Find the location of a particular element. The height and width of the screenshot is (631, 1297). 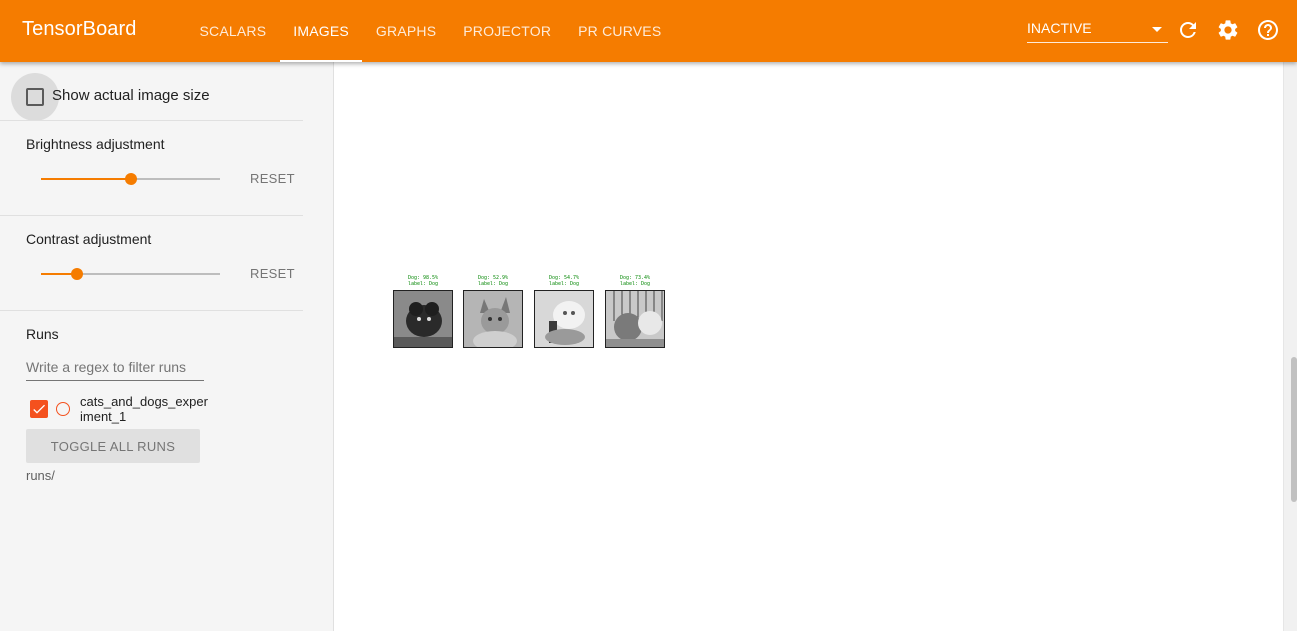

tab-projector: PROJECTOR is located at coordinates (507, 31).